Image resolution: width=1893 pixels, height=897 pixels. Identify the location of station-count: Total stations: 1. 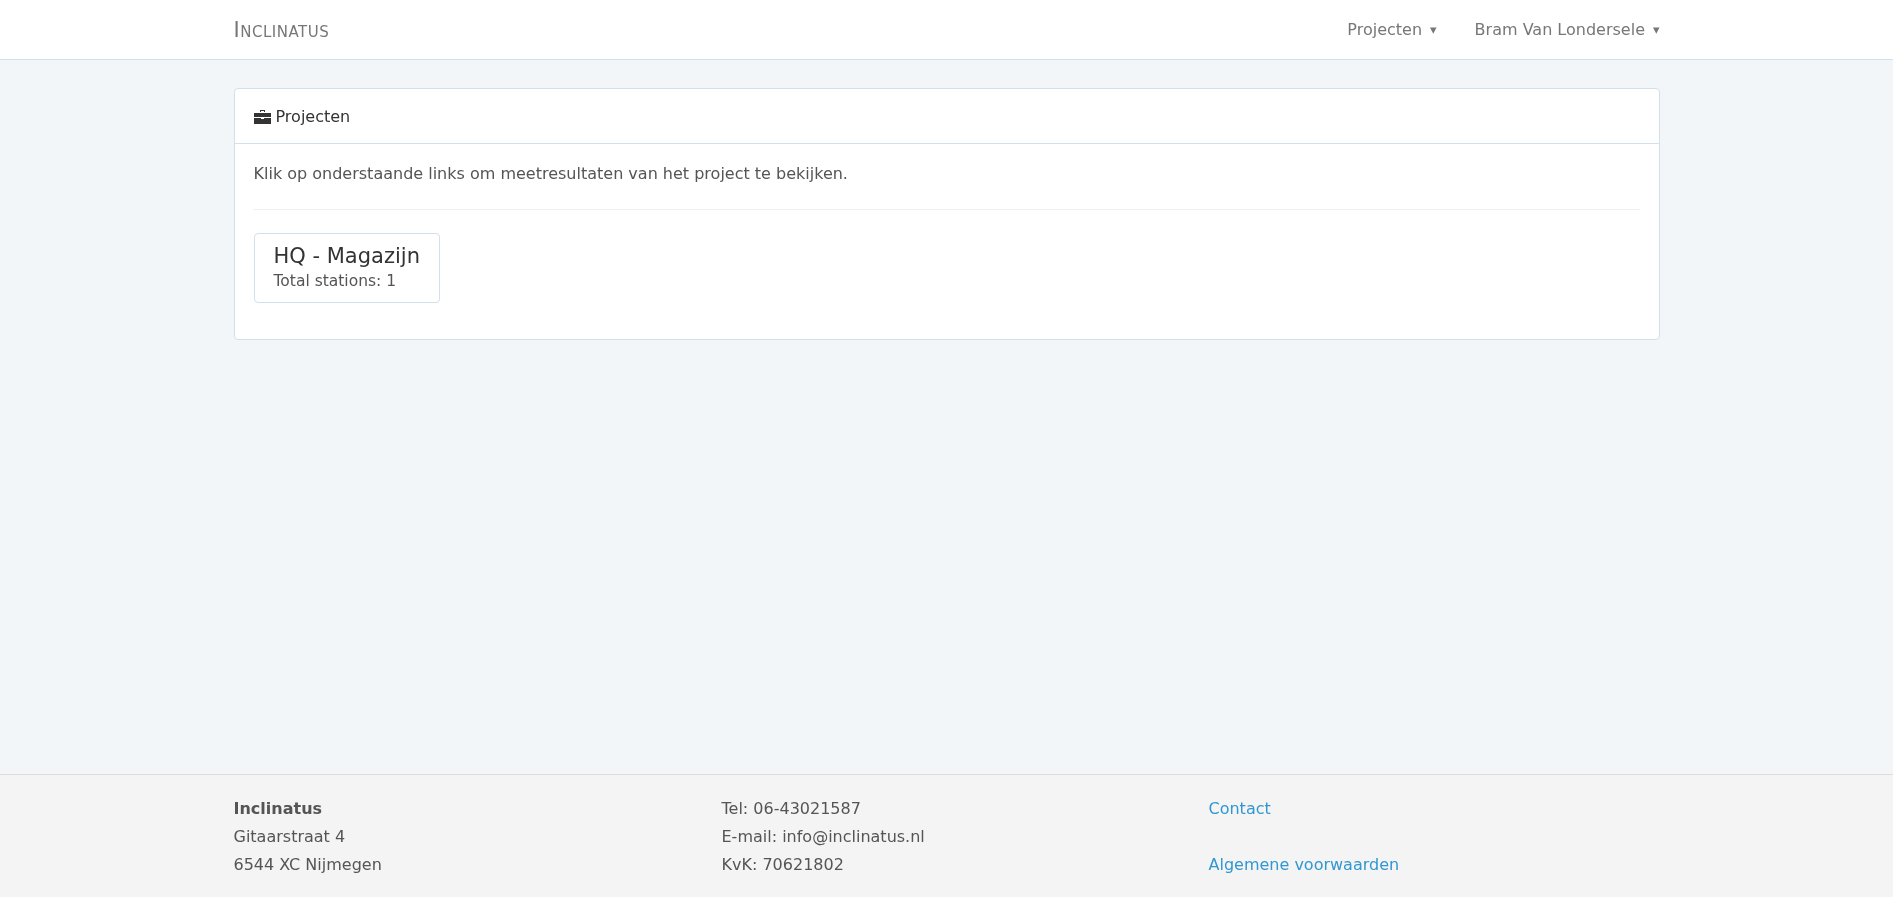
(335, 281).